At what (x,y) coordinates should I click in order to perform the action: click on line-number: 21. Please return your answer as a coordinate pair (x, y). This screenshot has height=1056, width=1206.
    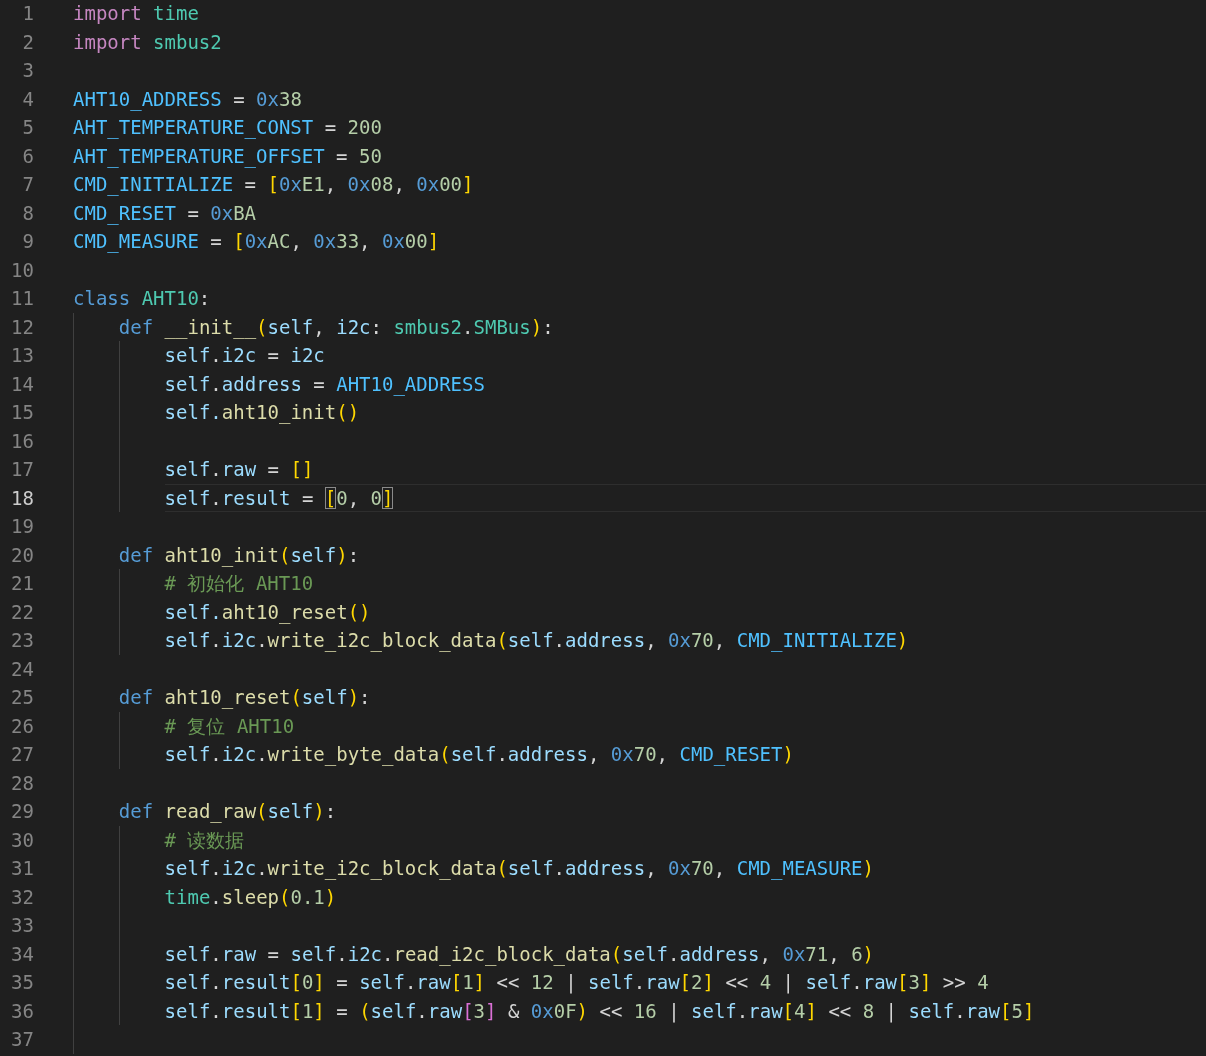
    Looking at the image, I should click on (22, 583).